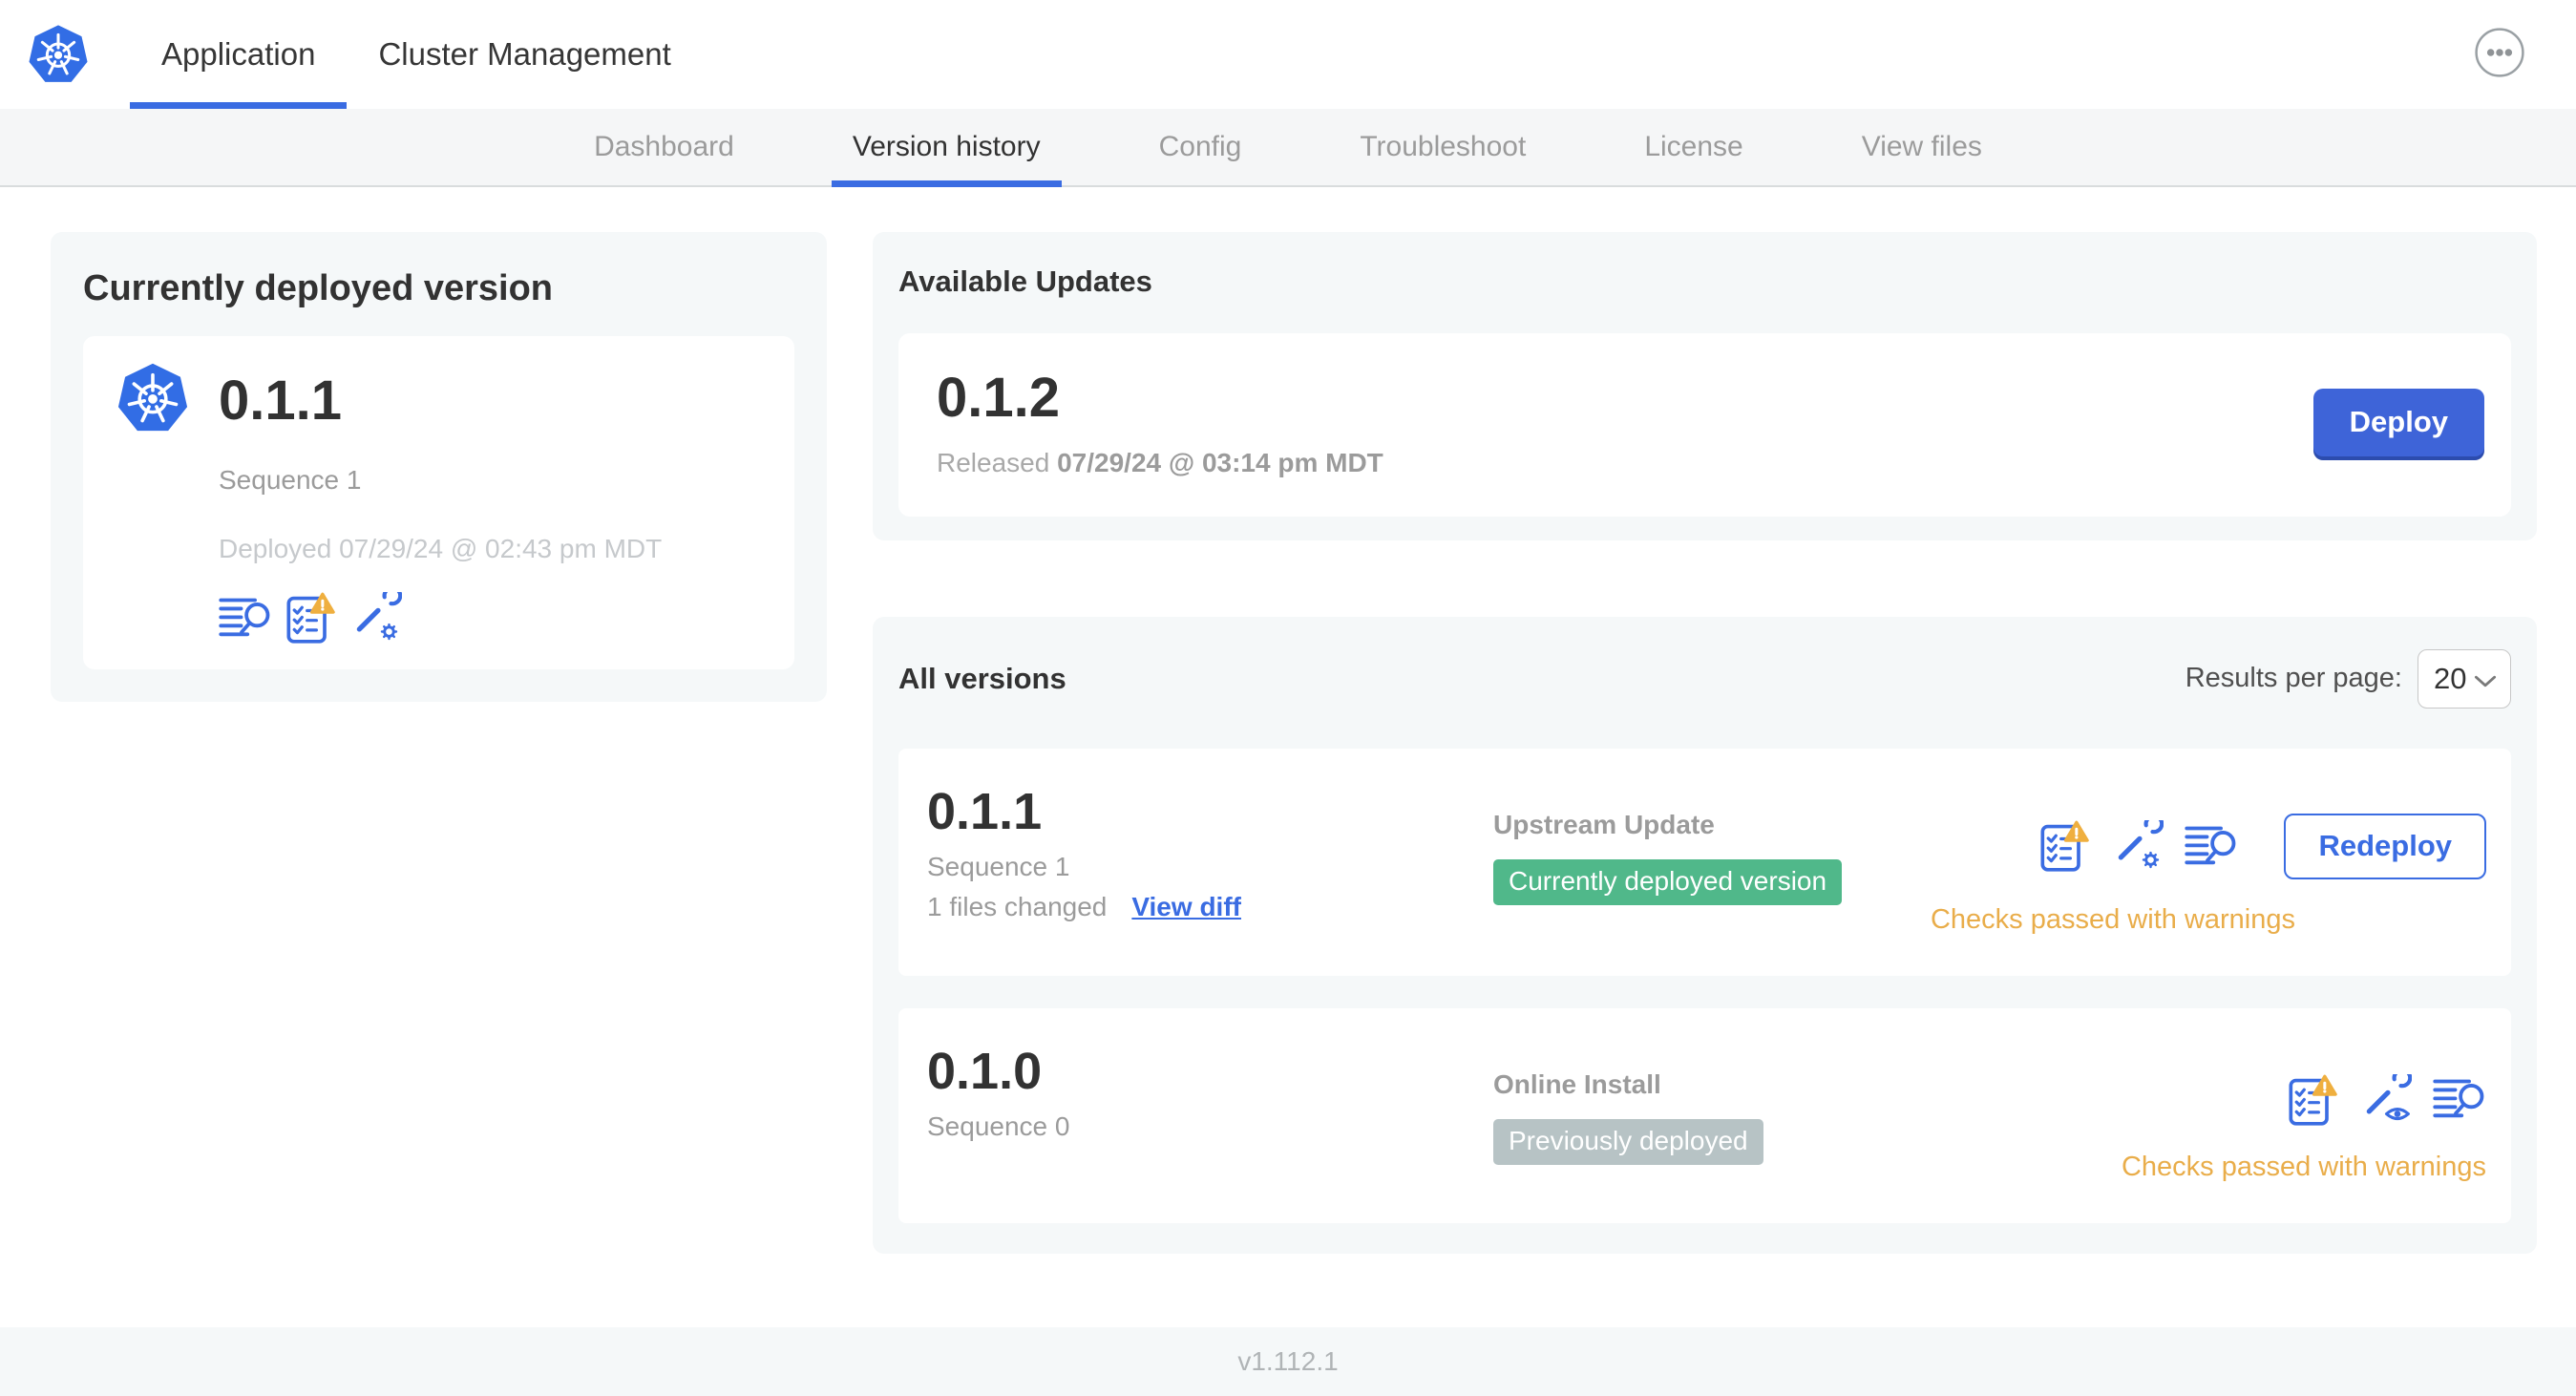 Image resolution: width=2576 pixels, height=1396 pixels. I want to click on results-per-page: Results per page: 20, so click(2348, 678).